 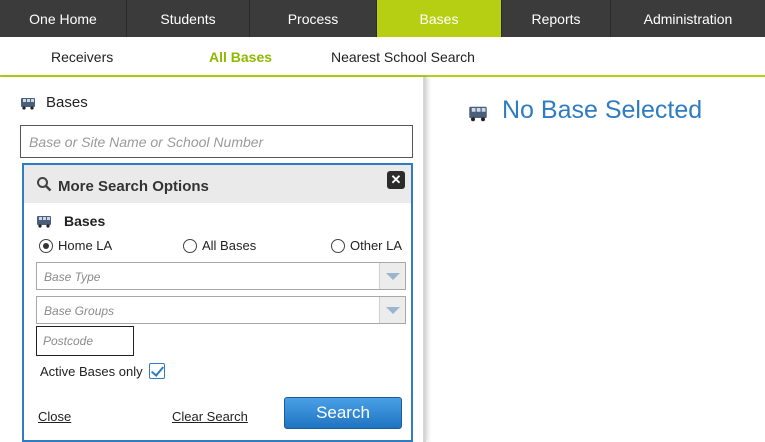 I want to click on radio-circle-checked, so click(x=46, y=245).